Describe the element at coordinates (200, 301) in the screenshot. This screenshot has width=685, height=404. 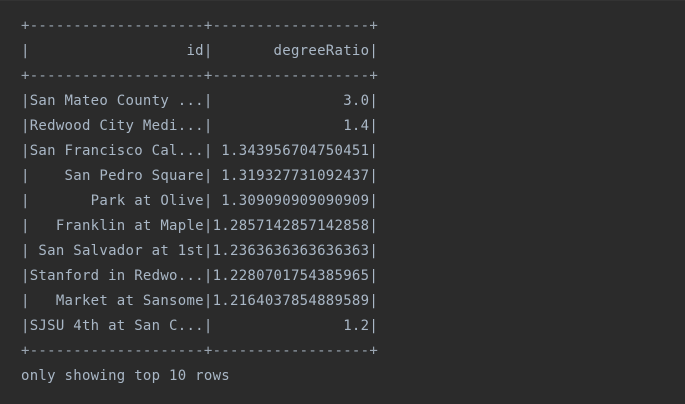
I see `table-row: | Market at Sansome|1.2164037854889589|` at that location.